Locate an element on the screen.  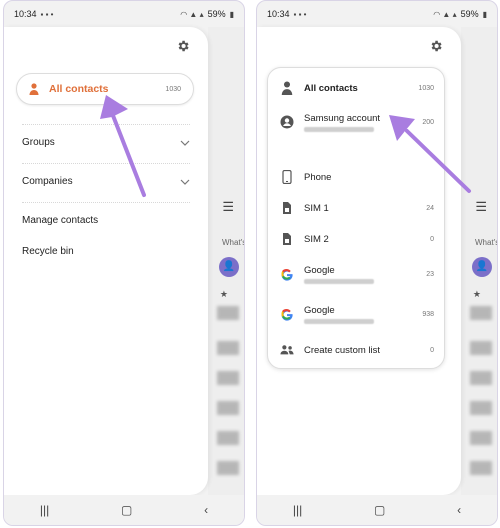
groups-item: Groups is located at coordinates (106, 142).